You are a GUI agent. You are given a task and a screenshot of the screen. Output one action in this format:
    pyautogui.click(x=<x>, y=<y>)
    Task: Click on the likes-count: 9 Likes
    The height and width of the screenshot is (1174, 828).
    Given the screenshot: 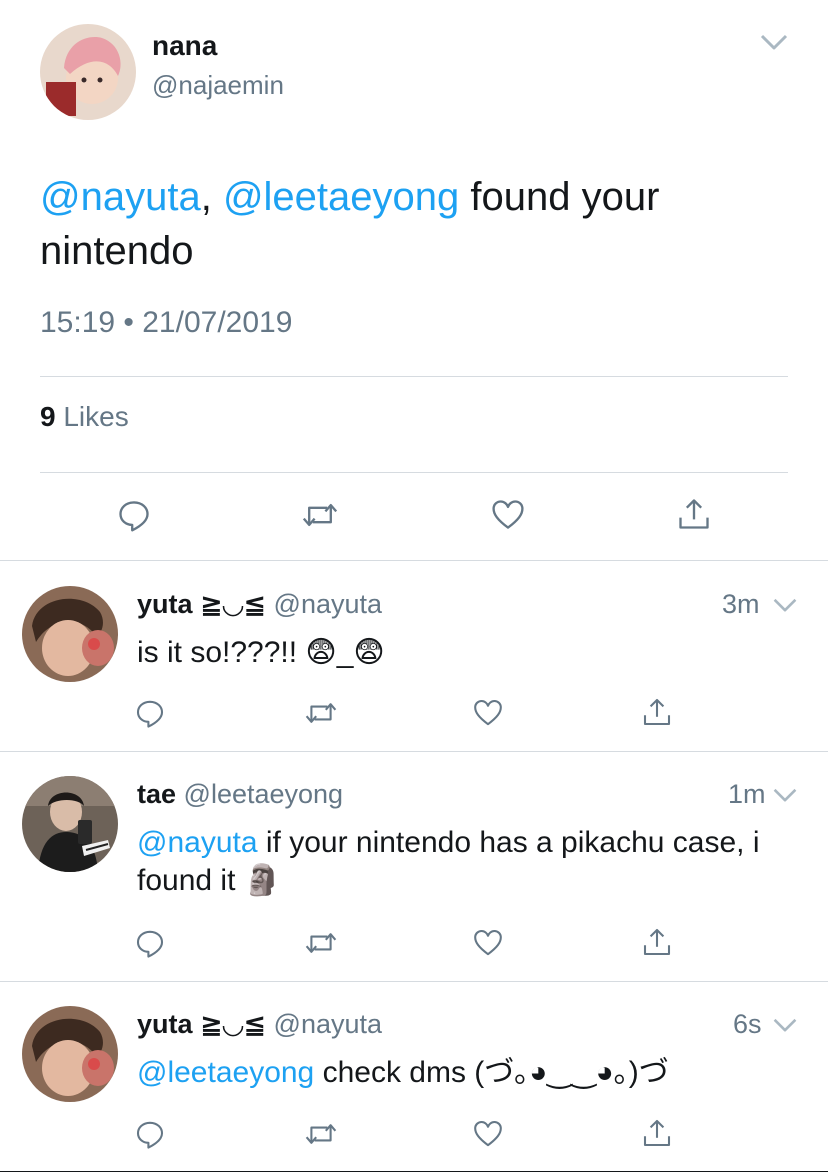 What is the action you would take?
    pyautogui.click(x=84, y=417)
    